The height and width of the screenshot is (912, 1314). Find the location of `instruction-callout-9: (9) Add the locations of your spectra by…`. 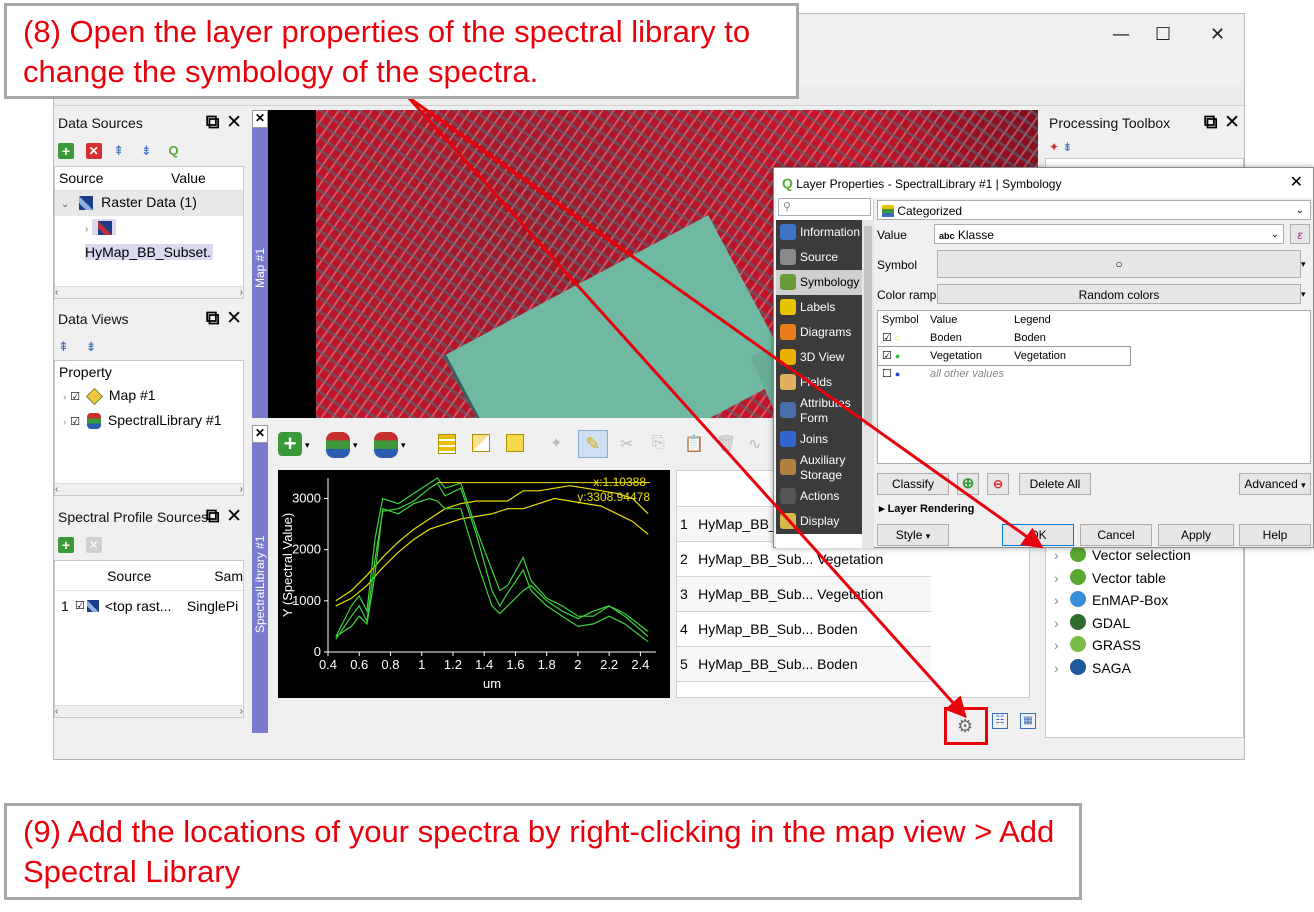

instruction-callout-9: (9) Add the locations of your spectra by… is located at coordinates (543, 851).